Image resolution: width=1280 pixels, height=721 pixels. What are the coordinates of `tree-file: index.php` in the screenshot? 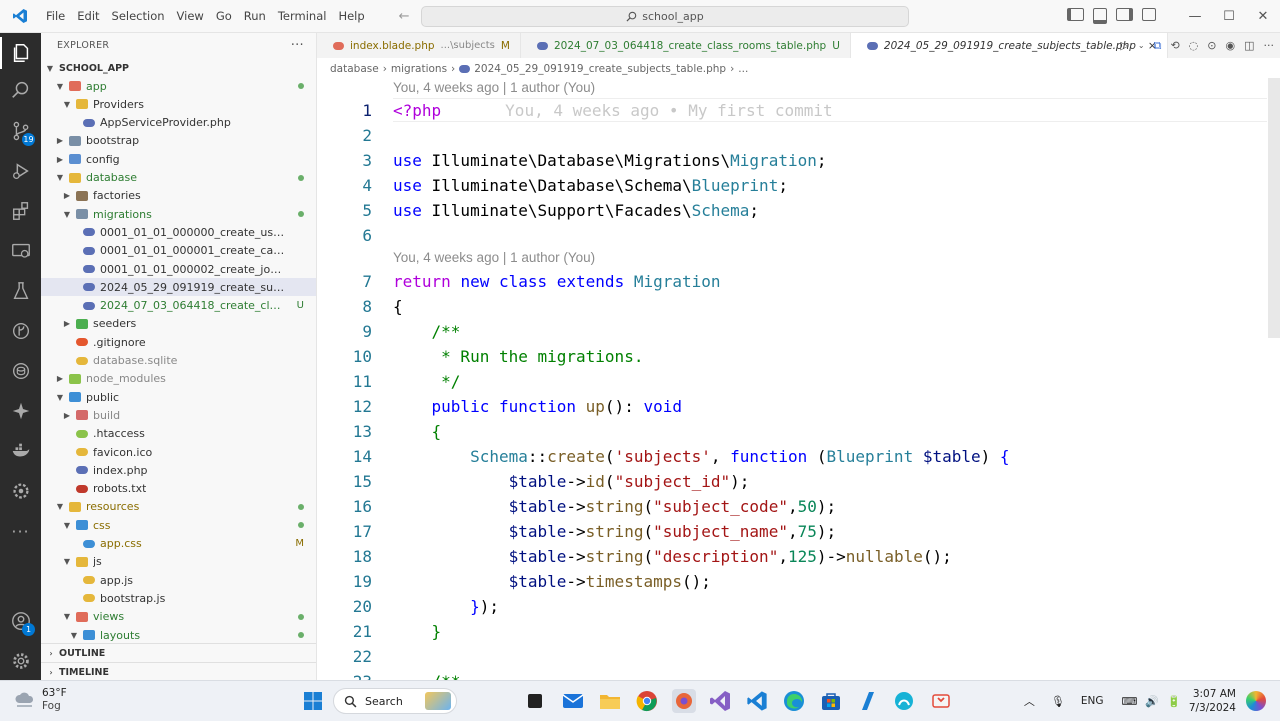 It's located at (178, 470).